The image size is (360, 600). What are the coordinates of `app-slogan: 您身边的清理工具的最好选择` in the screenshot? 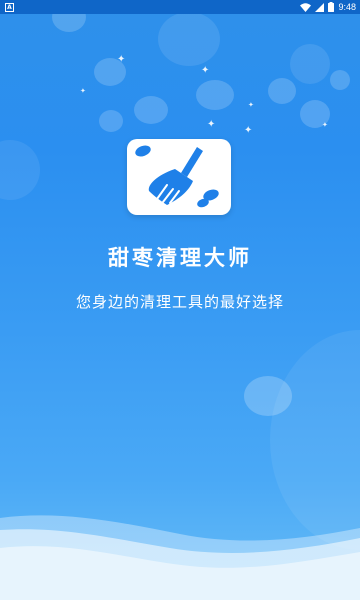 It's located at (179, 302).